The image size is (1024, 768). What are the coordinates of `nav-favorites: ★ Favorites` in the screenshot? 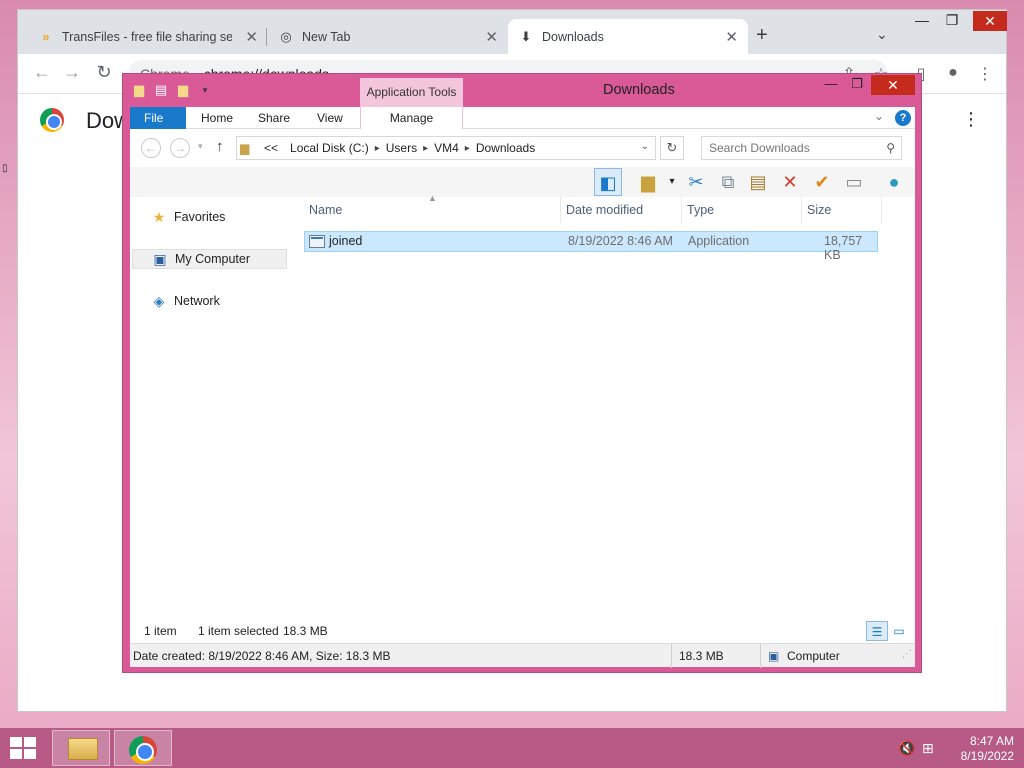 It's located at (209, 217).